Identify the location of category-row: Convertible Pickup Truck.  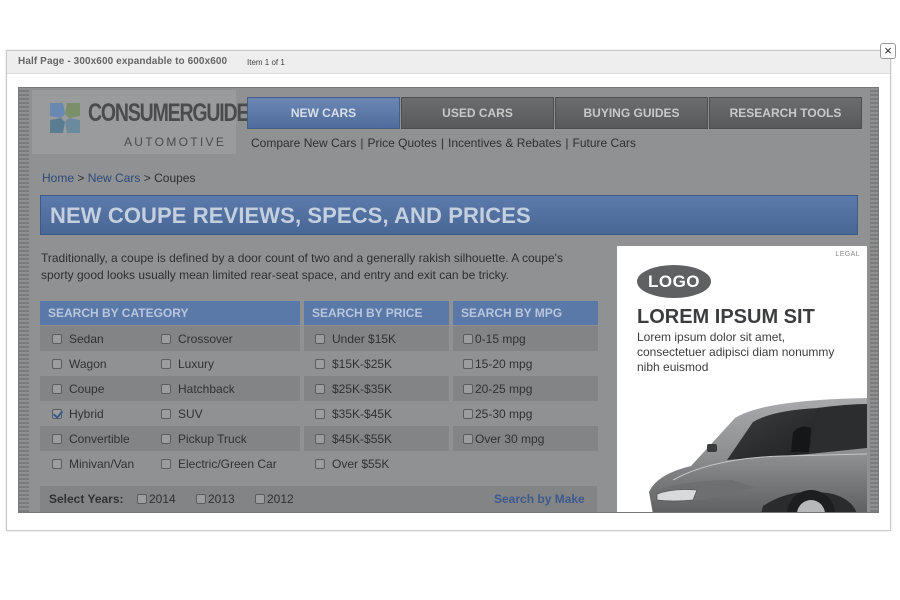
(170, 438).